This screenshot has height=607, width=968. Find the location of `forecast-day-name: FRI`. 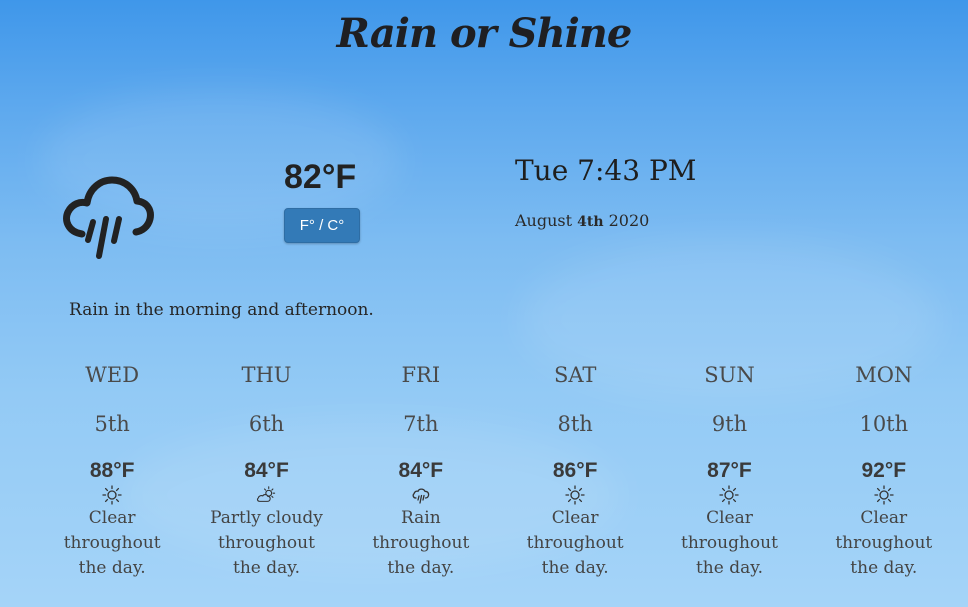

forecast-day-name: FRI is located at coordinates (421, 375).